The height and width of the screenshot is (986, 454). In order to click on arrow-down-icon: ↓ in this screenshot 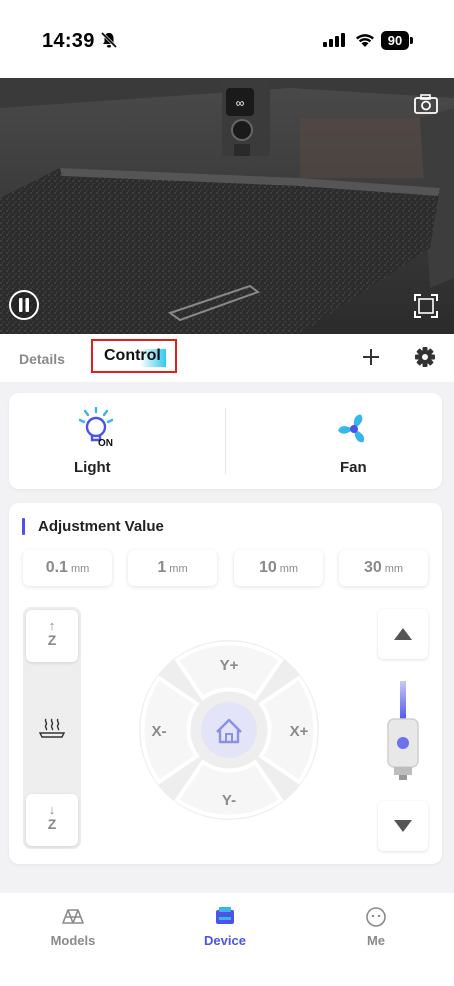, I will do `click(52, 809)`.